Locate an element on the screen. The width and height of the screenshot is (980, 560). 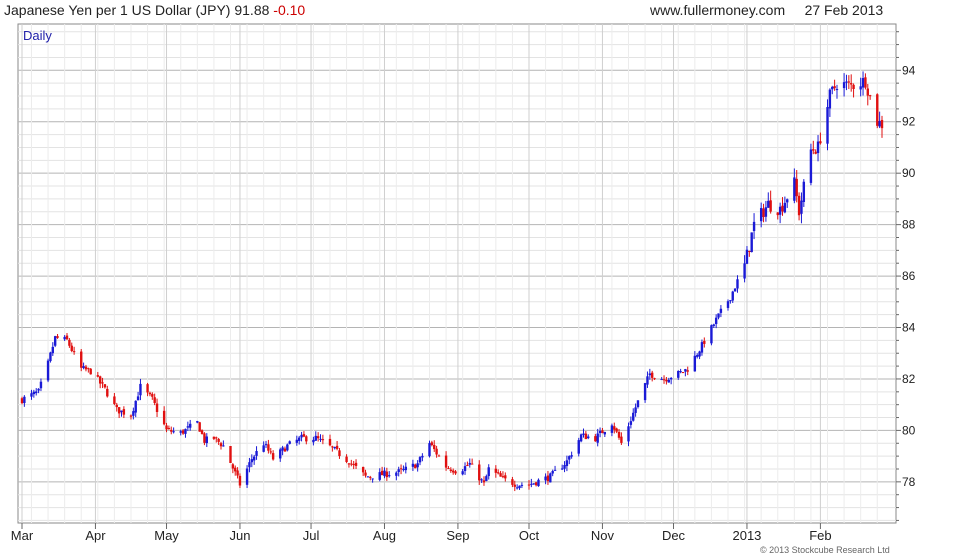
period-label: Daily is located at coordinates (37, 35).